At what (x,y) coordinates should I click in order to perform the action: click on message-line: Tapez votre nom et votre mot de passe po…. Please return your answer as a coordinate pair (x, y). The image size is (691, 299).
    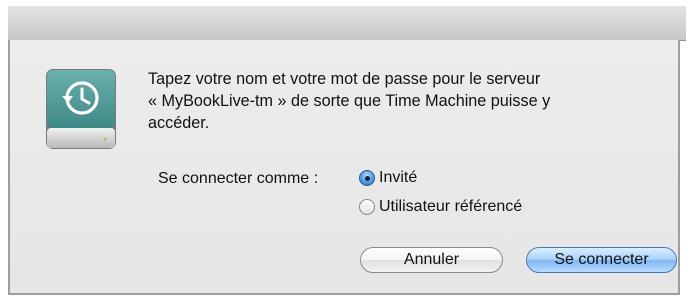
    Looking at the image, I should click on (344, 79).